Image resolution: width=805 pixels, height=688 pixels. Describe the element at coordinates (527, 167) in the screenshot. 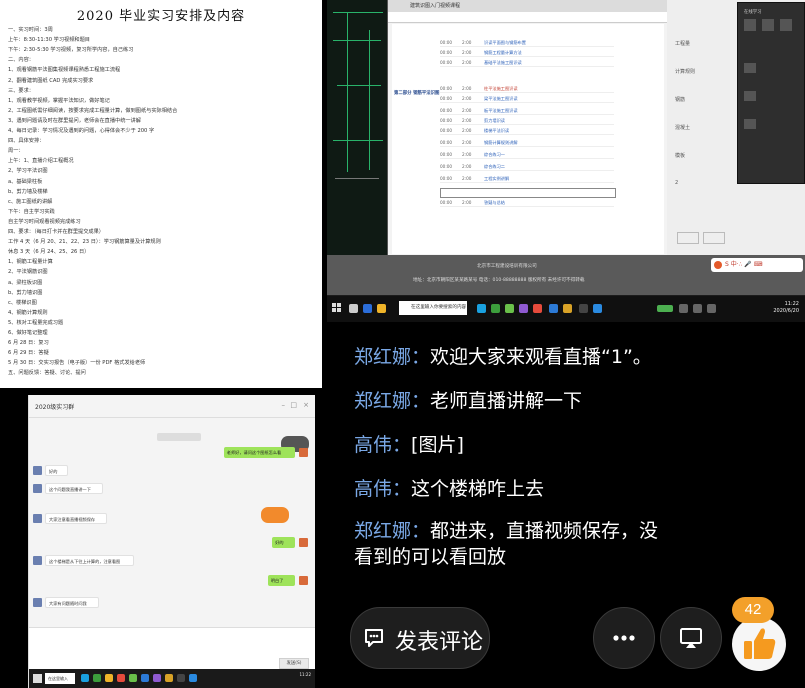

I see `course-row: 00:00 2:00 综合练习二` at that location.